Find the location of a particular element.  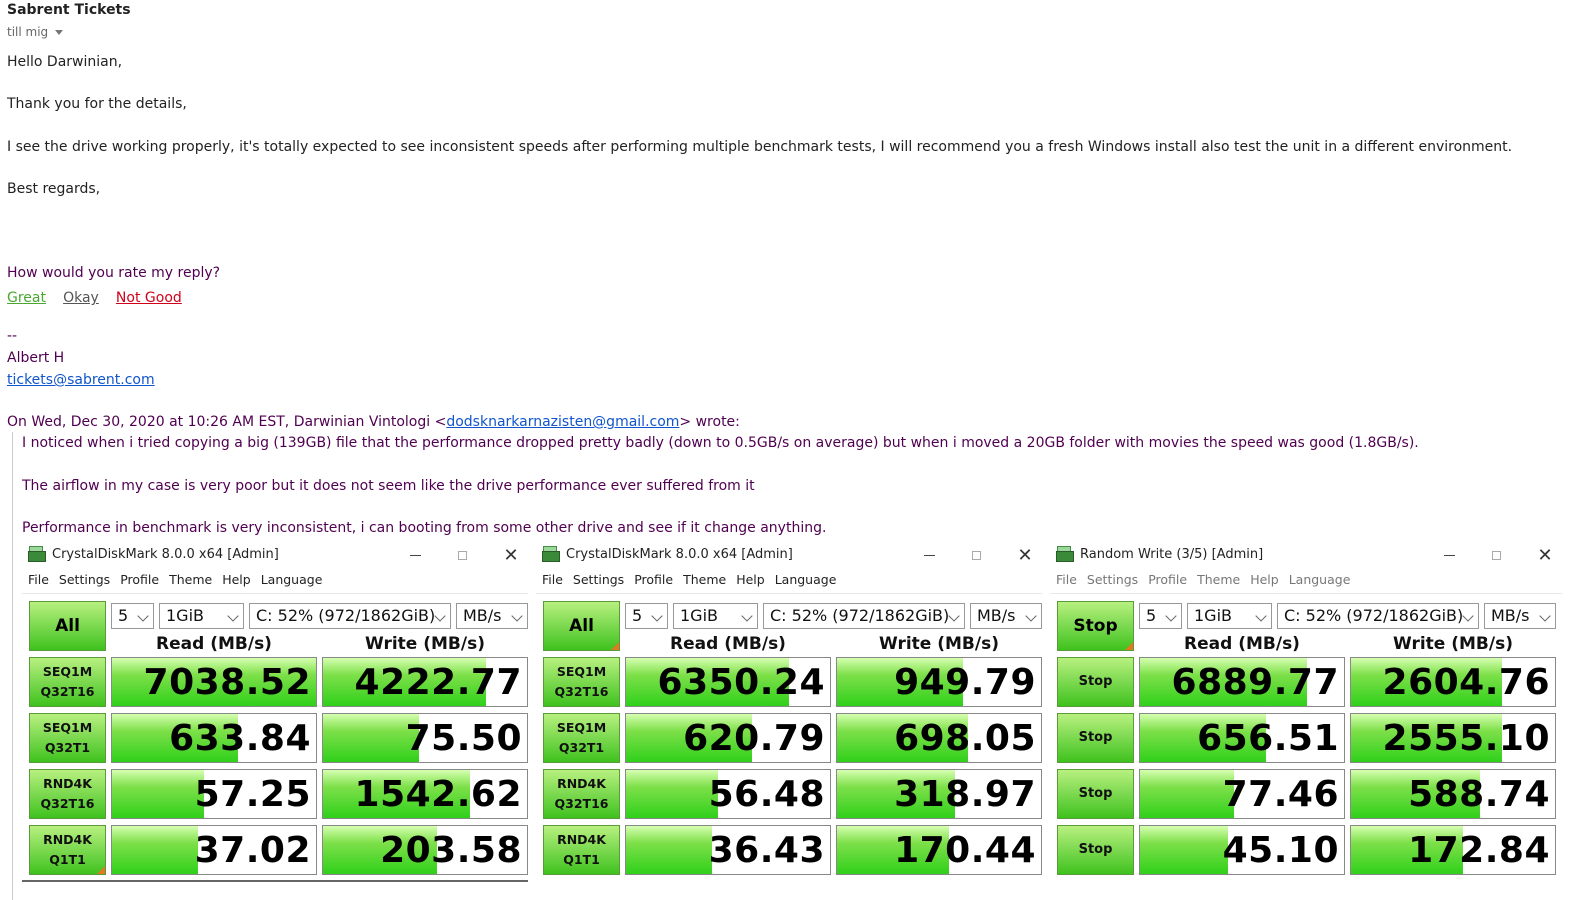

write-value: 170.44 is located at coordinates (965, 850).